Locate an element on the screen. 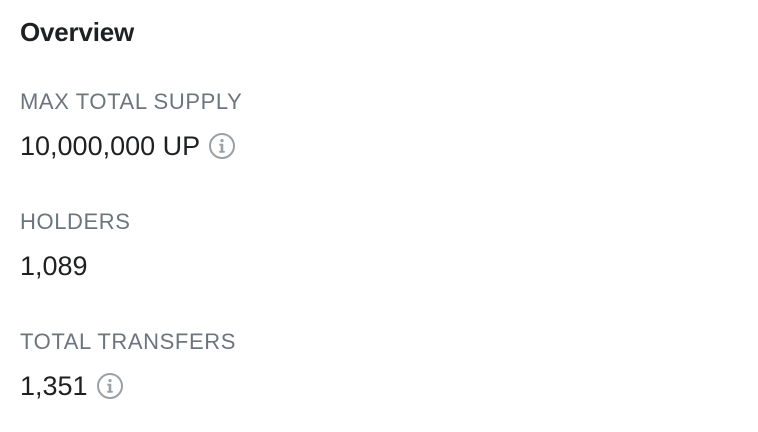 The width and height of the screenshot is (758, 432). stat-label: MAX TOTAL SUPPLY is located at coordinates (131, 101).